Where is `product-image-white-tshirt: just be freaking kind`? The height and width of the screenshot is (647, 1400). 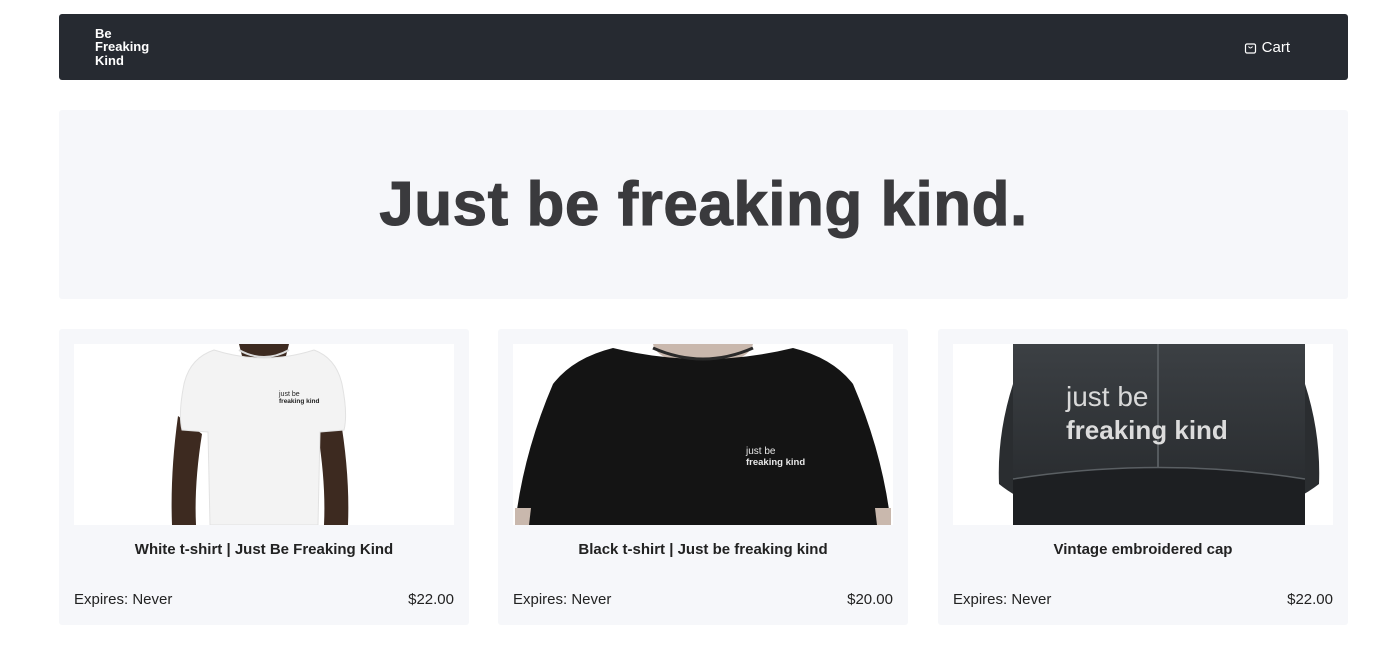 product-image-white-tshirt: just be freaking kind is located at coordinates (264, 434).